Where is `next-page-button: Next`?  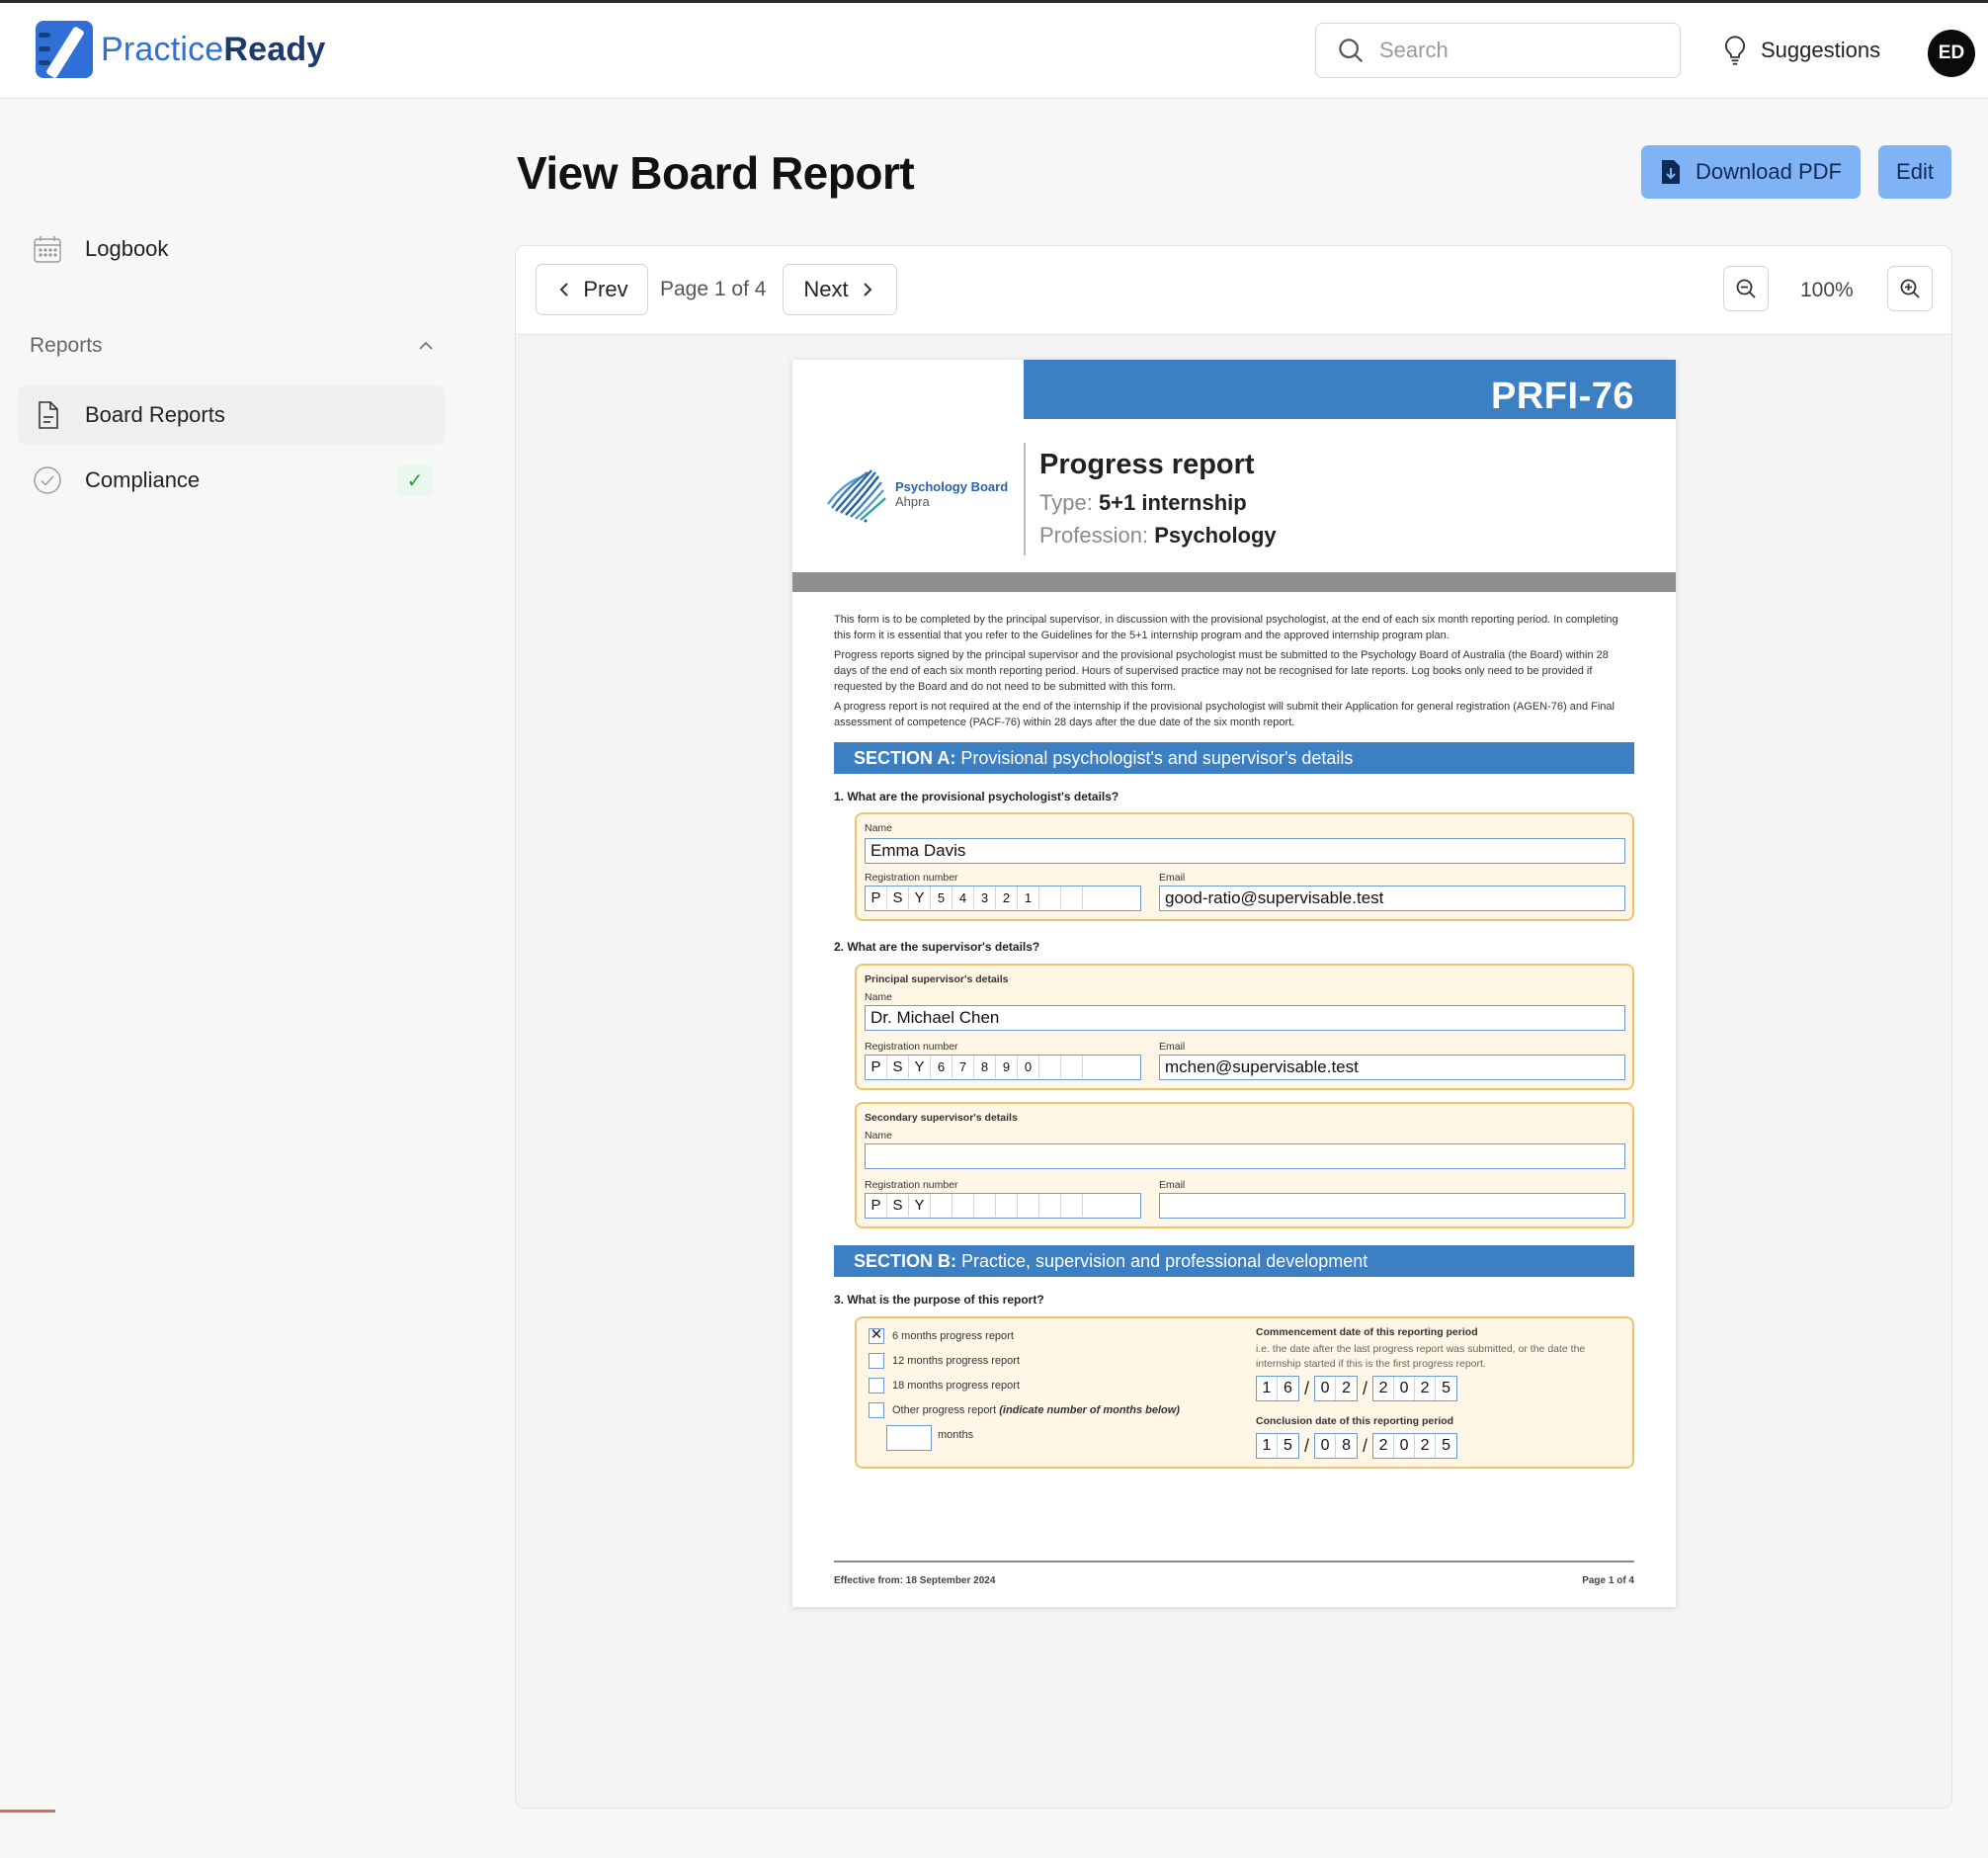 next-page-button: Next is located at coordinates (840, 290).